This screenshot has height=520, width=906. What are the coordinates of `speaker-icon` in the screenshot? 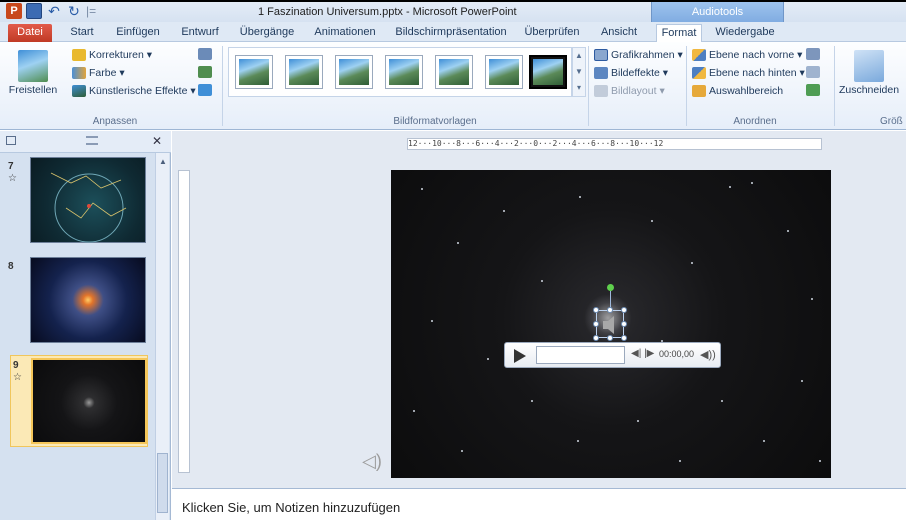 It's located at (608, 325).